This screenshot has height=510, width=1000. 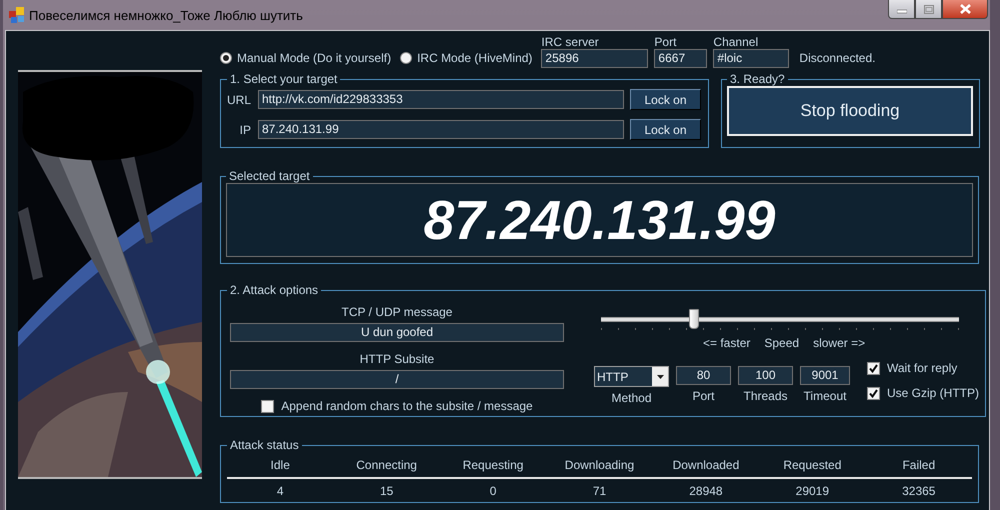 What do you see at coordinates (703, 375) in the screenshot?
I see `input-field: 80` at bounding box center [703, 375].